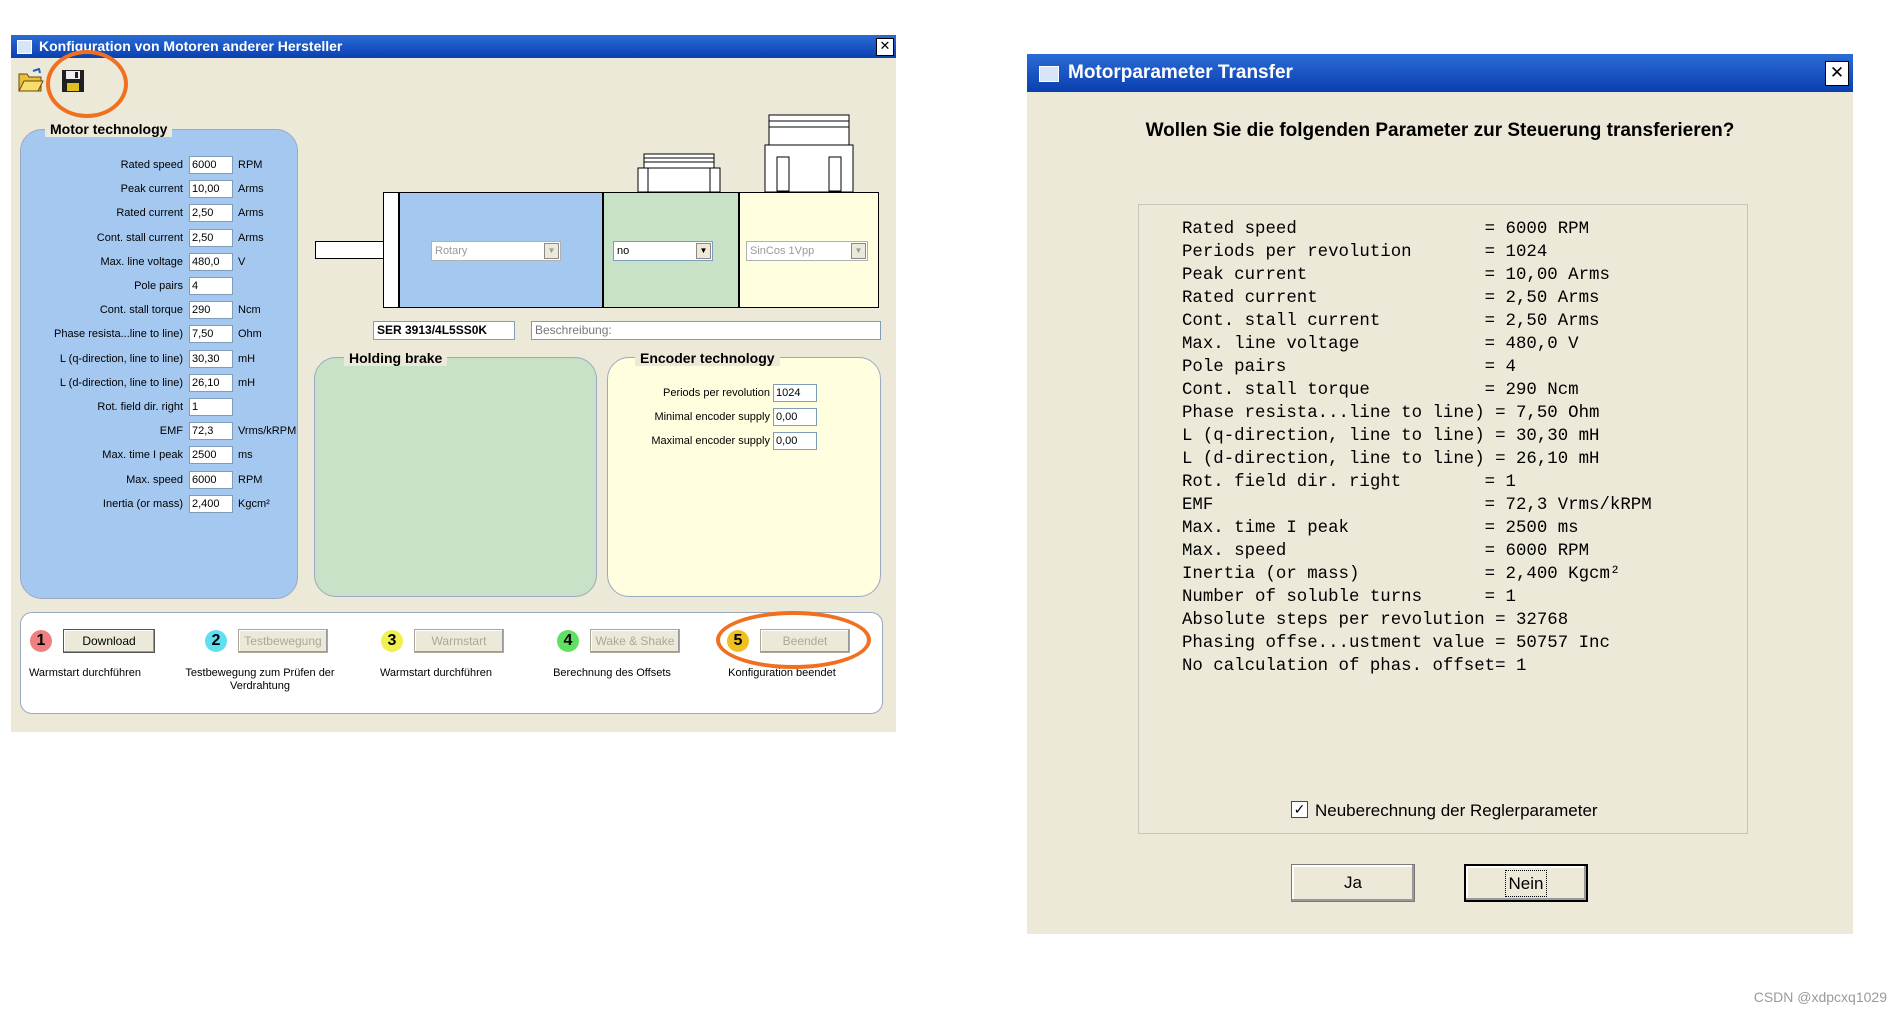  What do you see at coordinates (444, 330) in the screenshot?
I see `motor-name-field: SER 3913/4L5SS0K` at bounding box center [444, 330].